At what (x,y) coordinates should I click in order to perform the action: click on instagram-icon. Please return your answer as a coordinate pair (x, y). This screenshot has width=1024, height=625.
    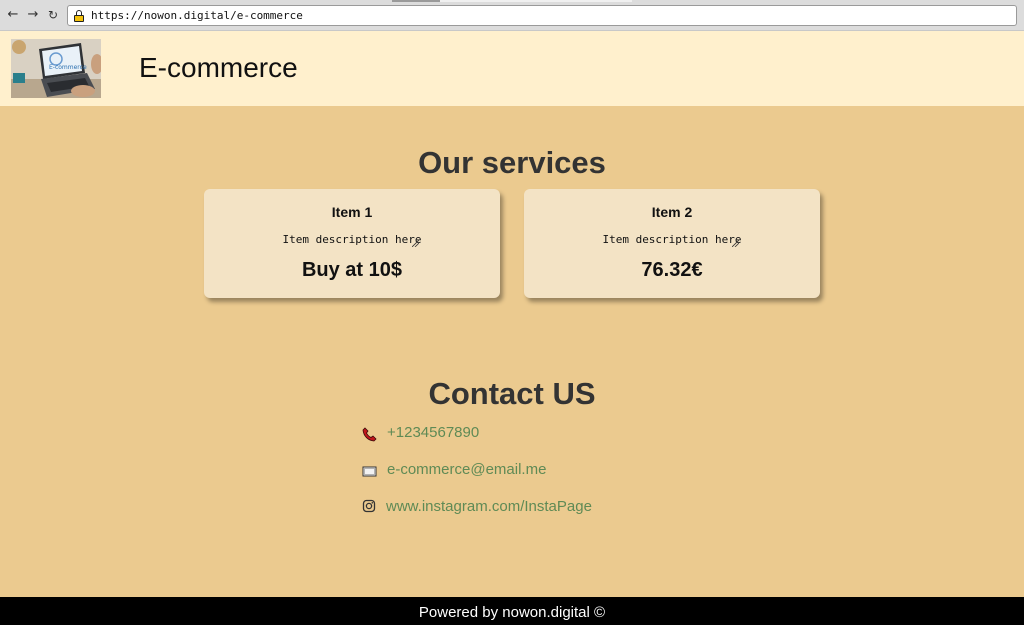
    Looking at the image, I should click on (369, 506).